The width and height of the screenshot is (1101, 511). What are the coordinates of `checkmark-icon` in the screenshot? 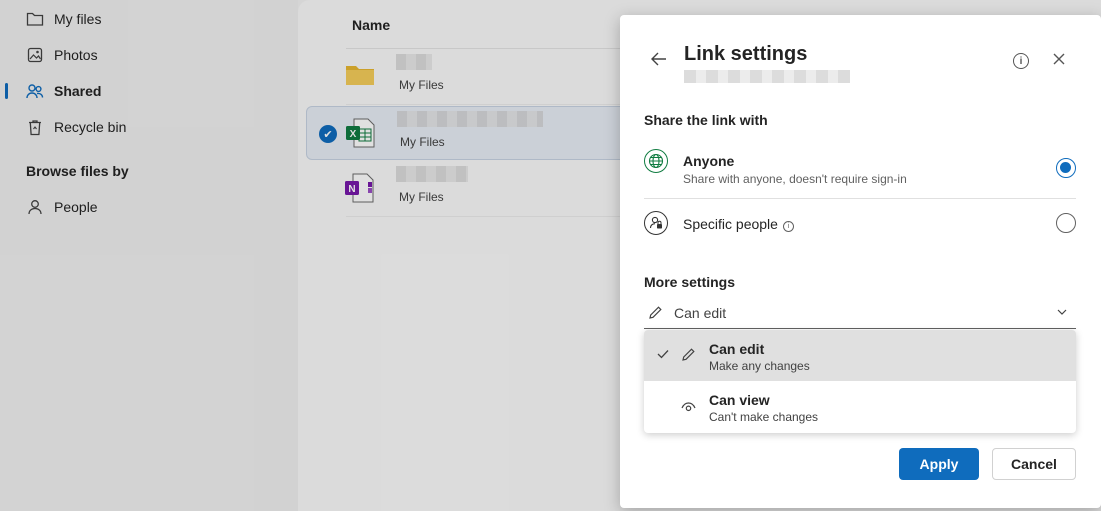 It's located at (663, 354).